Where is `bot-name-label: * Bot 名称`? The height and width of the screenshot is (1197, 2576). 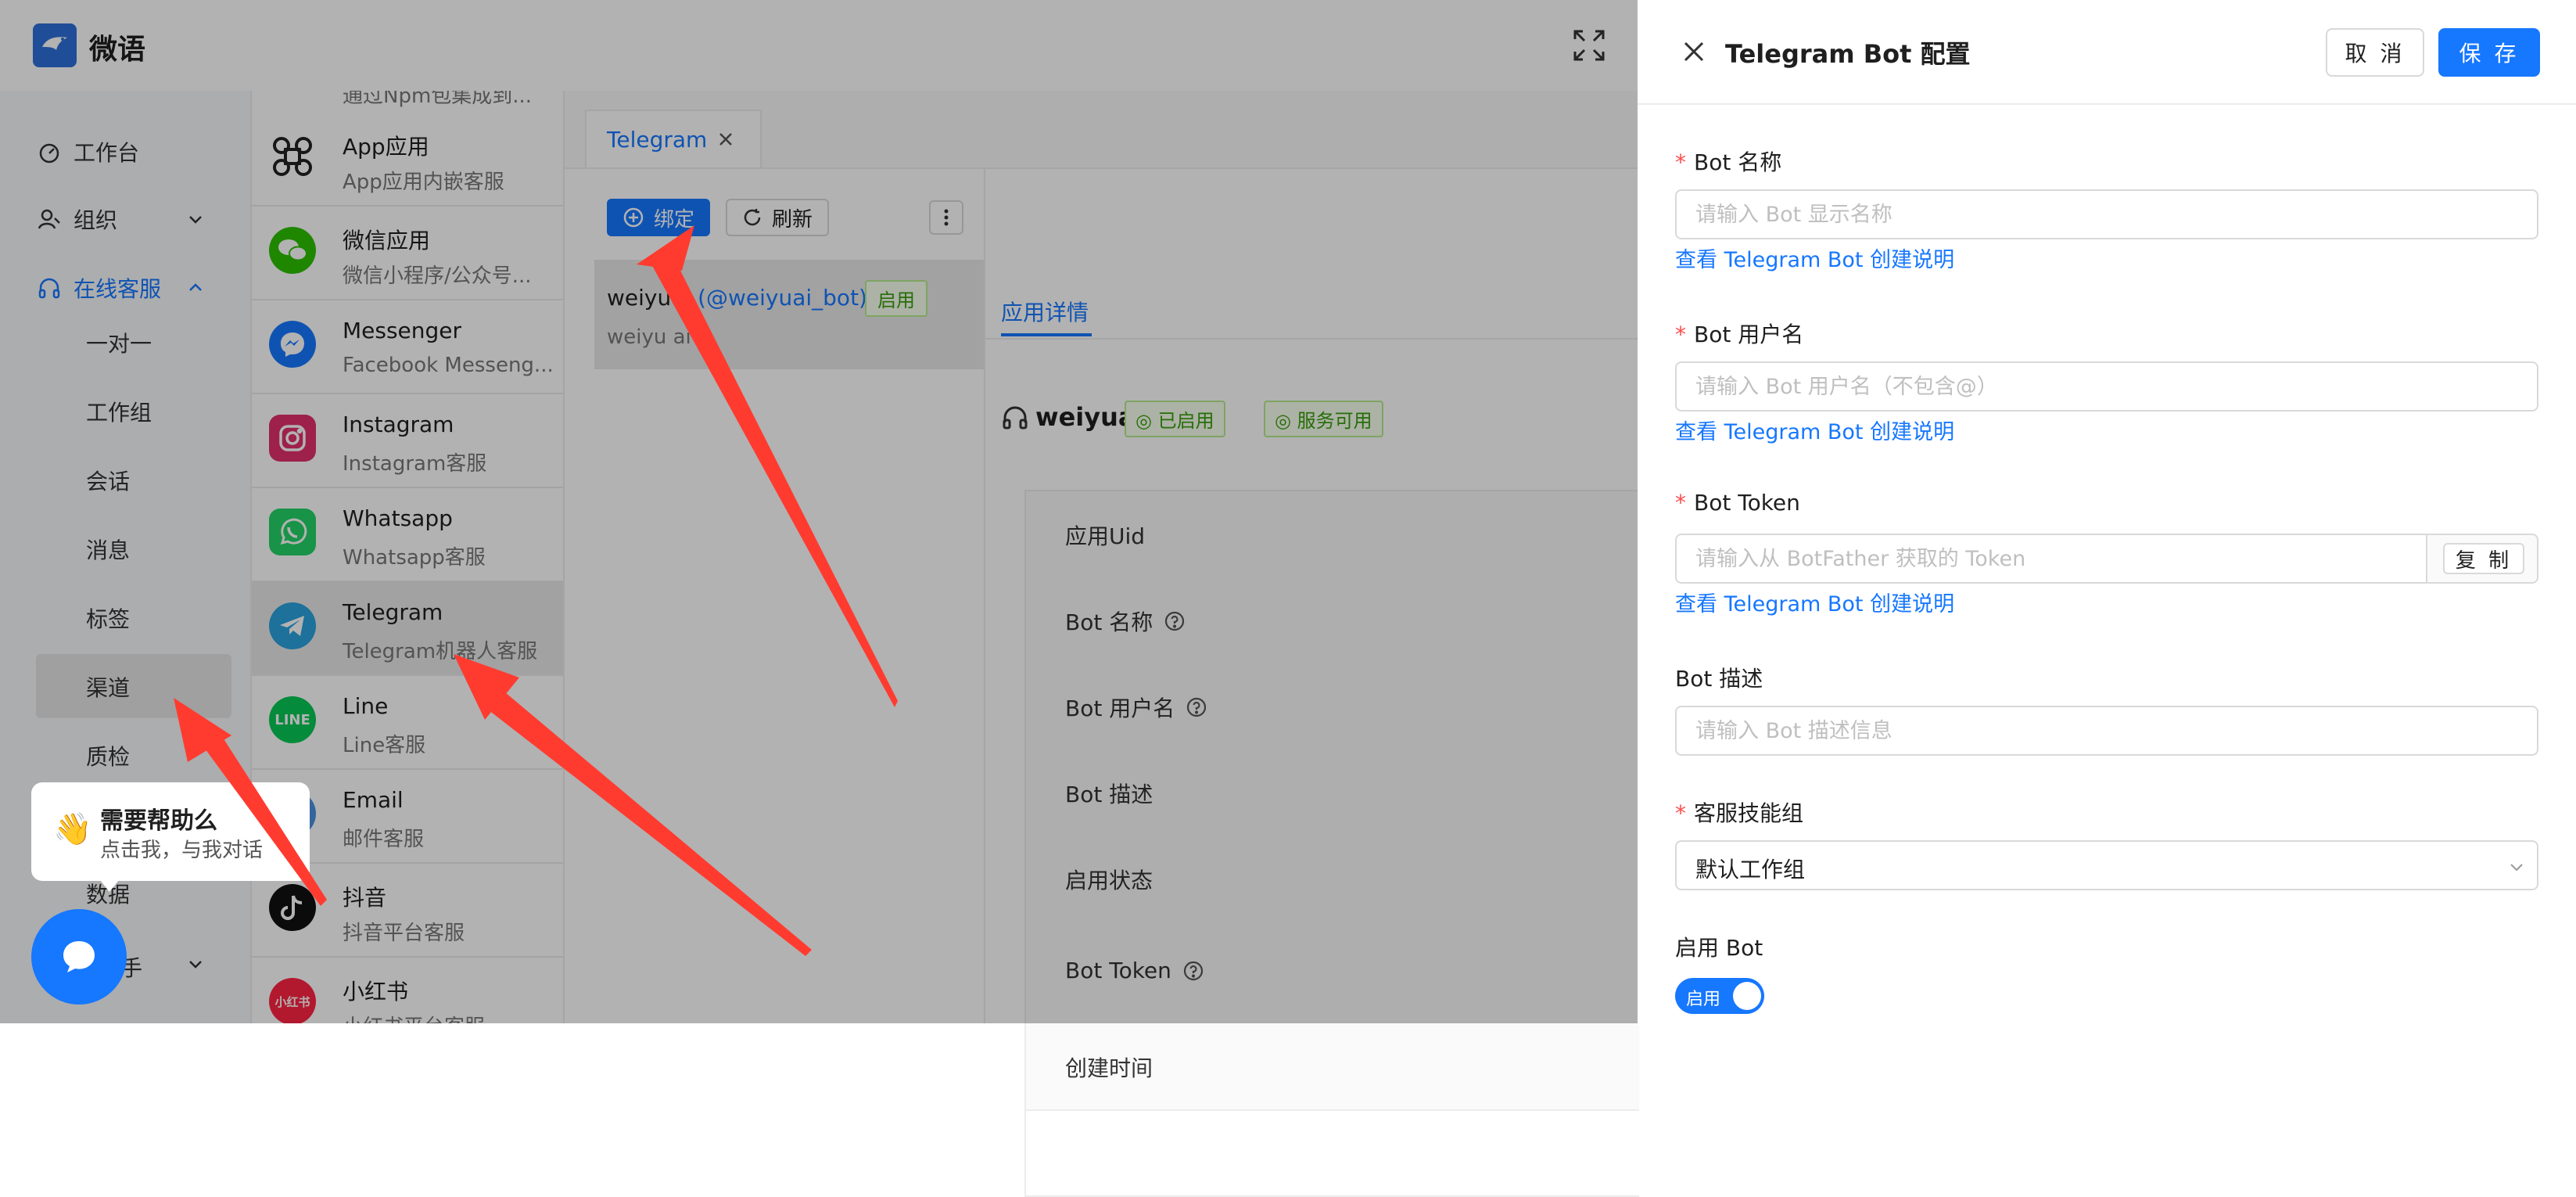
bot-name-label: * Bot 名称 is located at coordinates (1728, 161).